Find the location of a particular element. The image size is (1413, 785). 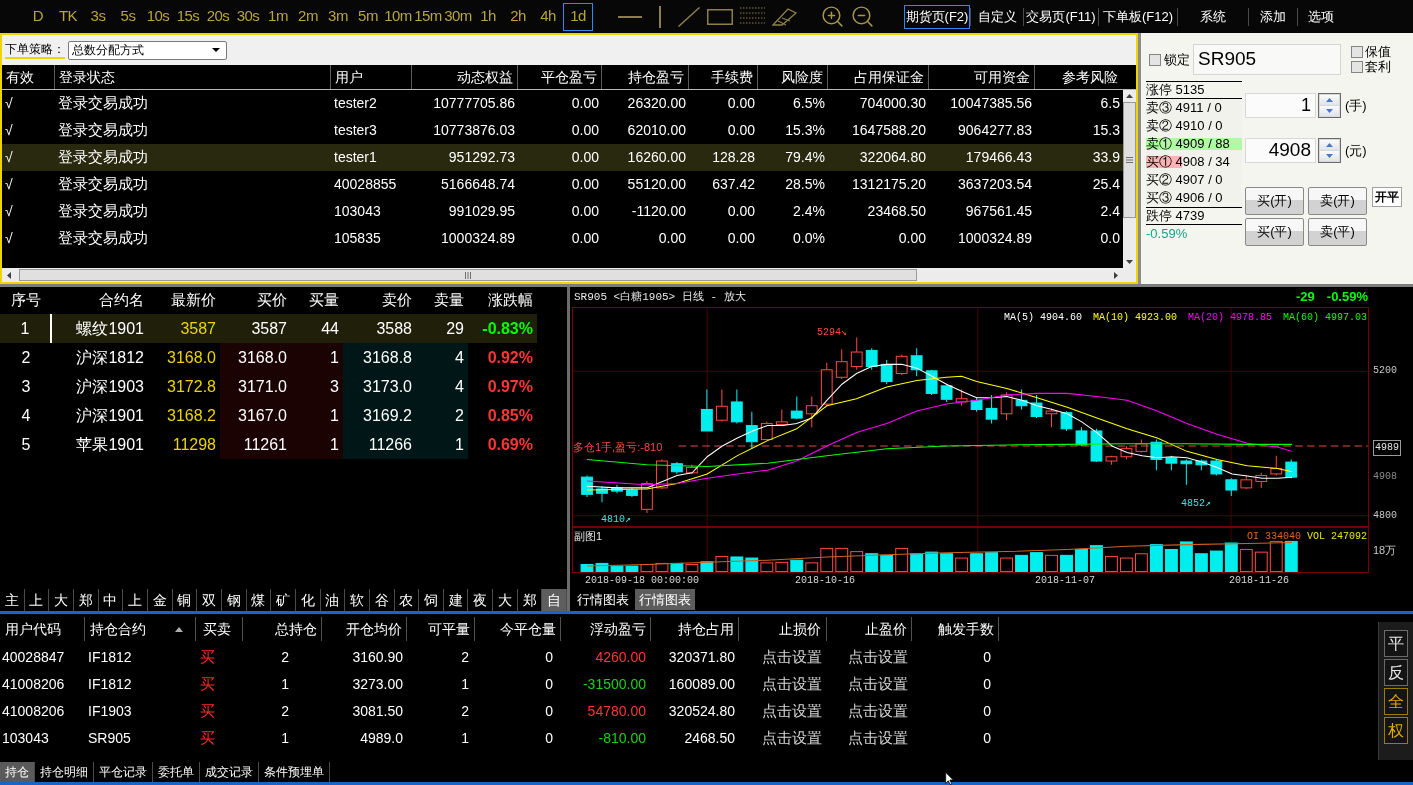

column-header: 总持仓 is located at coordinates (282, 629).